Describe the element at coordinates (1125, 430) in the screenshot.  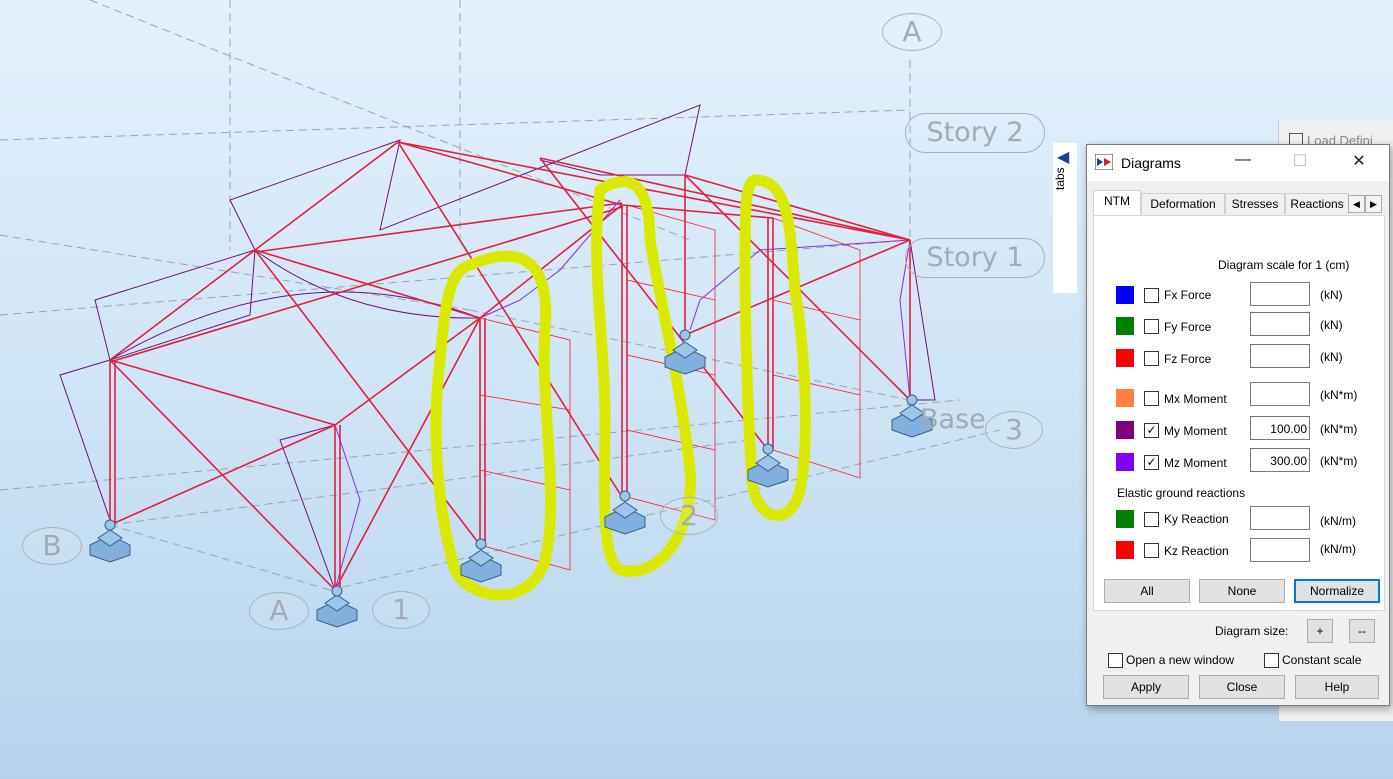
I see `my-color-swatch` at that location.